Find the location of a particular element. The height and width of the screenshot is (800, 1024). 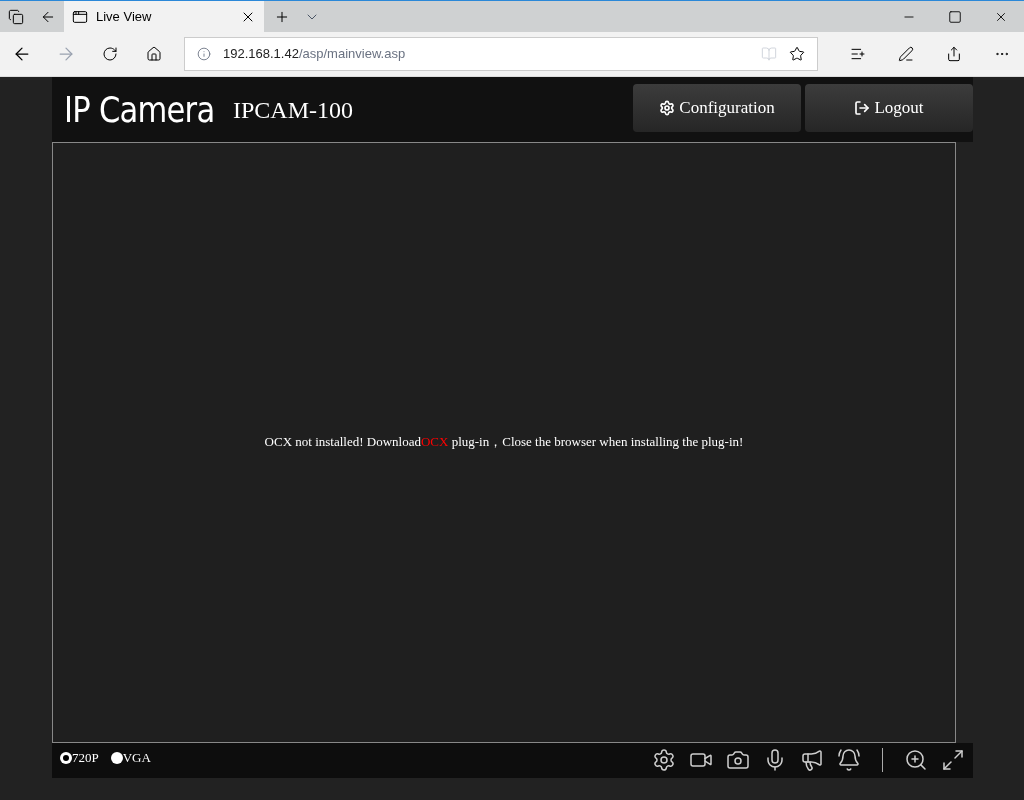

tab-set-icon is located at coordinates (16, 16).